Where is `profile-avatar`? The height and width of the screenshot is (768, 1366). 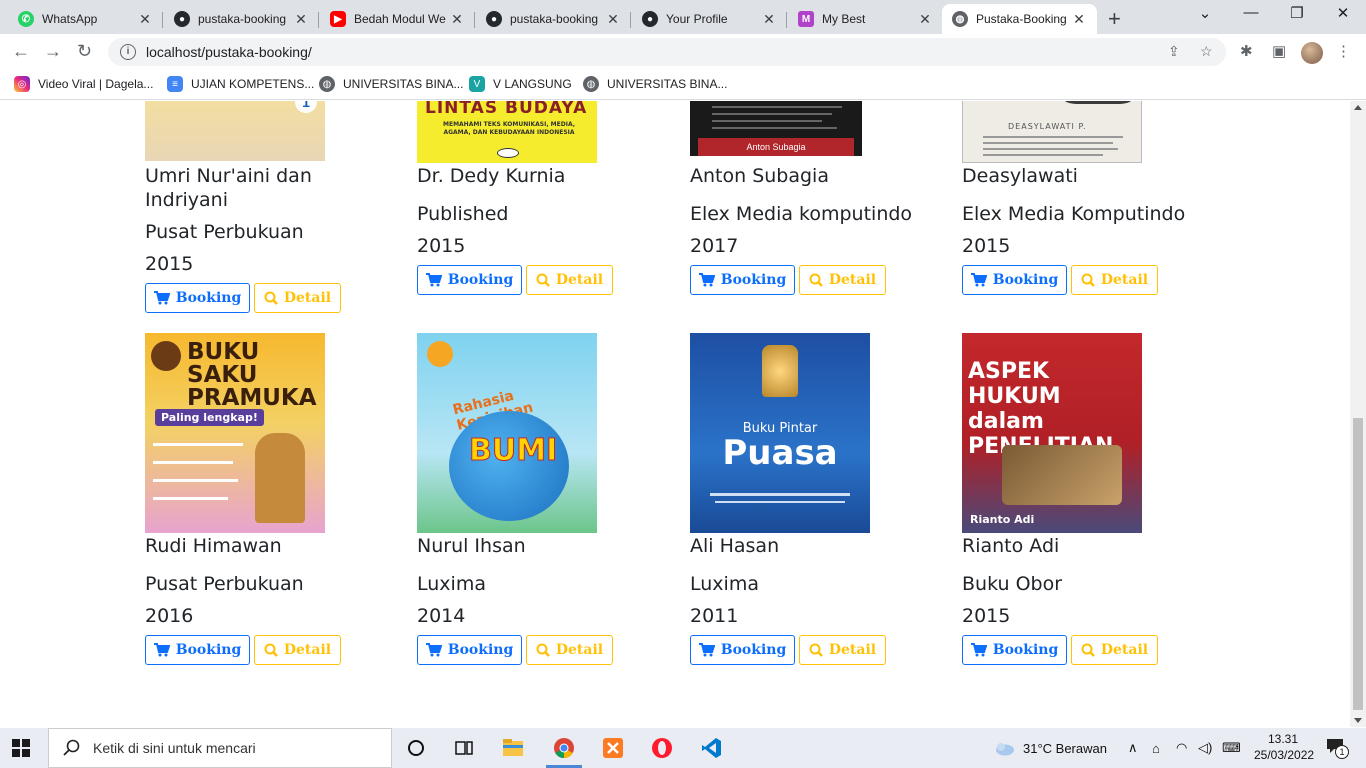 profile-avatar is located at coordinates (1312, 53).